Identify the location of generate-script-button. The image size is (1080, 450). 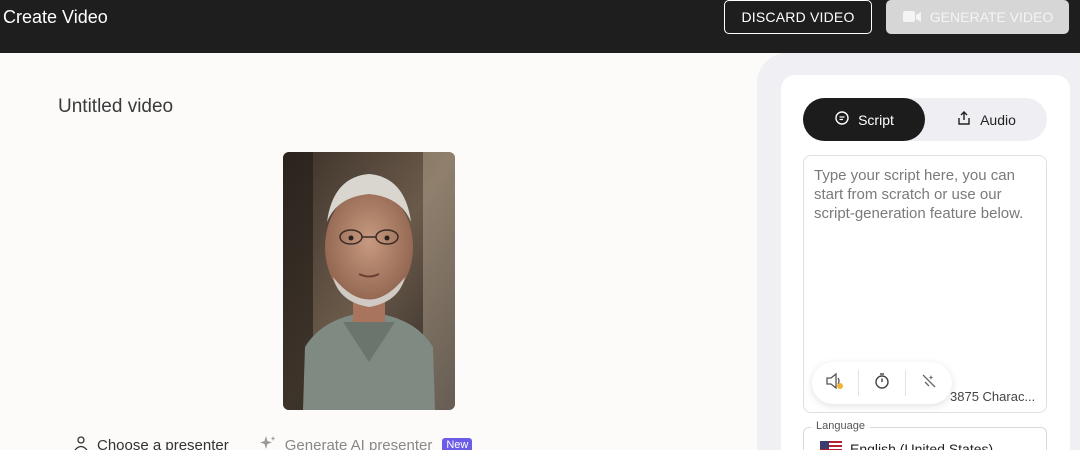
(929, 383).